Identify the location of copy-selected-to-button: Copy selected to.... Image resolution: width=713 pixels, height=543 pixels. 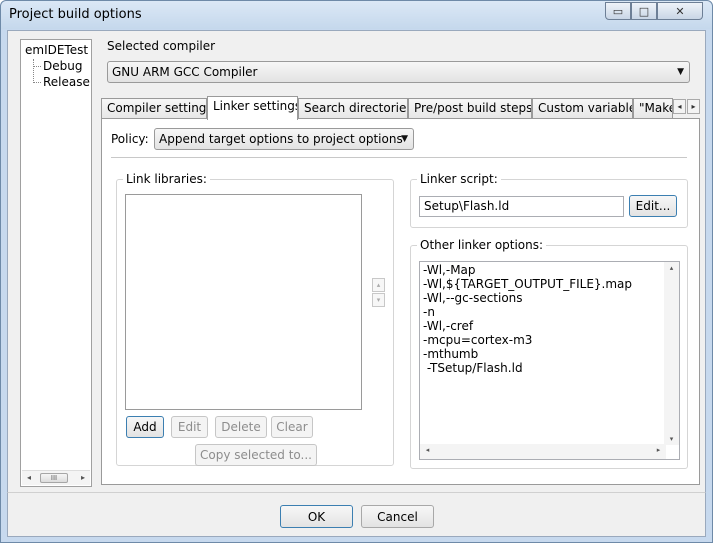
(256, 455).